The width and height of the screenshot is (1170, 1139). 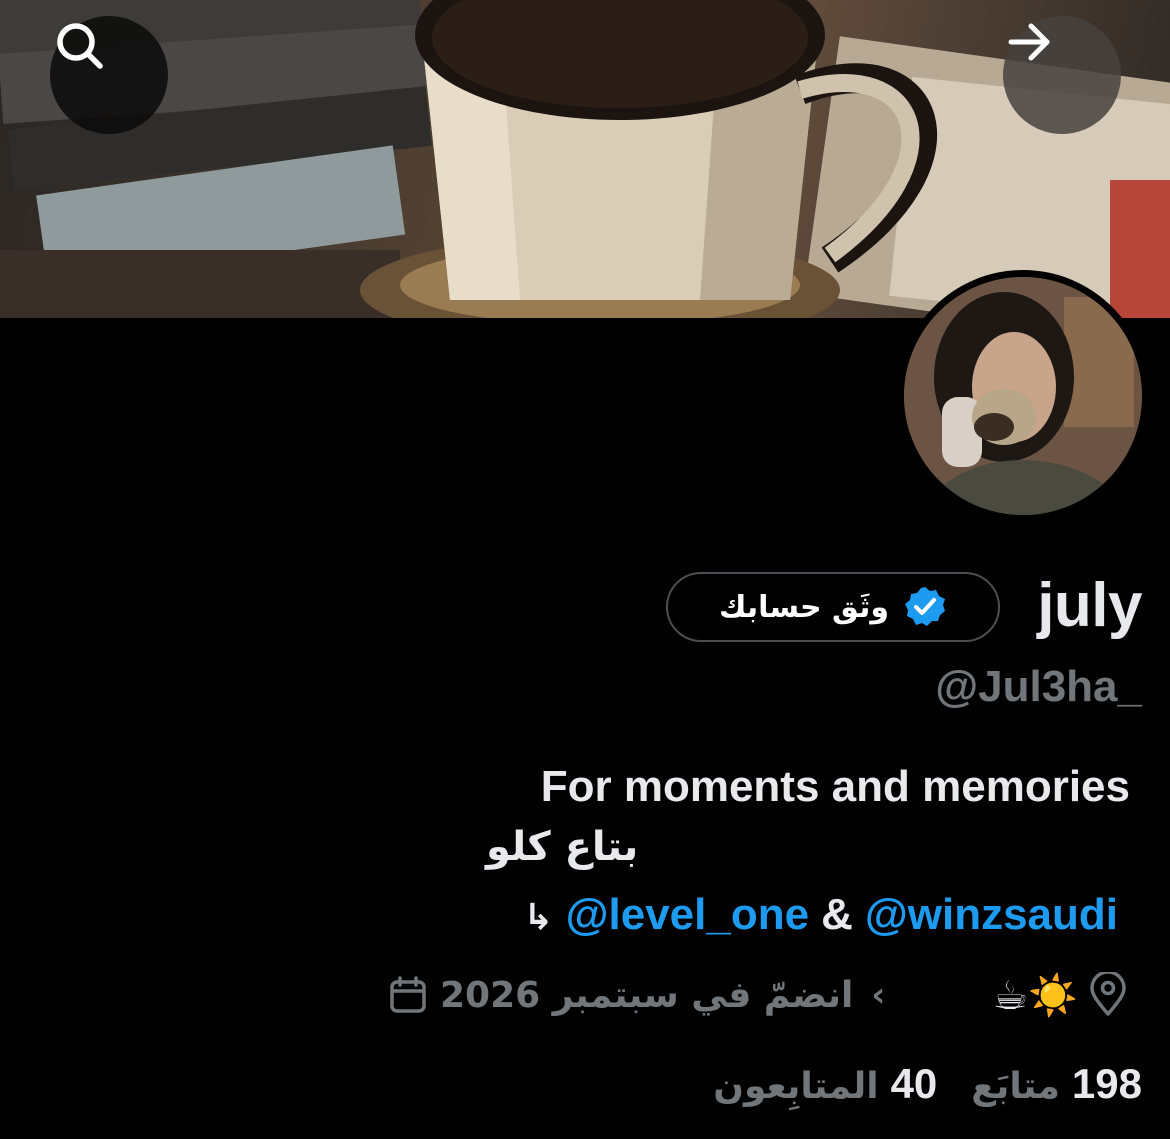 I want to click on search-icon, so click(x=80, y=46).